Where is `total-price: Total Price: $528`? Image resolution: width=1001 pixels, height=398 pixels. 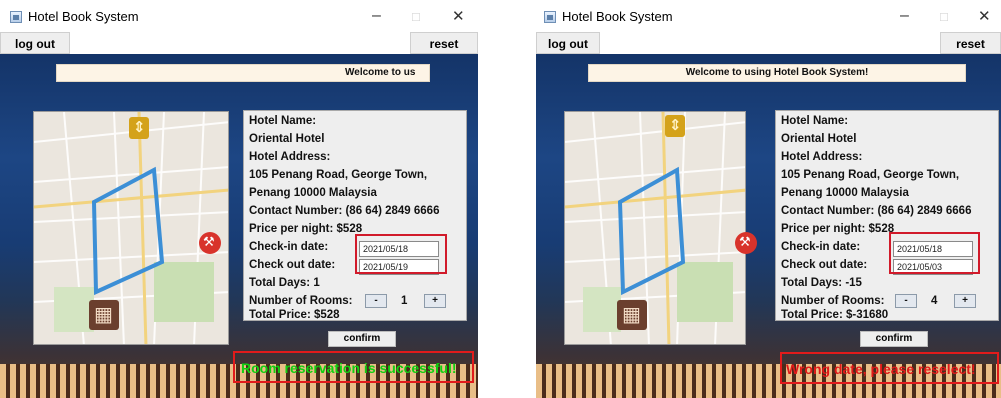
total-price: Total Price: $528 is located at coordinates (294, 315).